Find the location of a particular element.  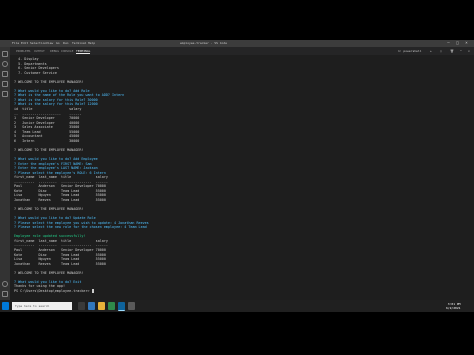

terminal-line-text: 4. Display is located at coordinates (26, 59).